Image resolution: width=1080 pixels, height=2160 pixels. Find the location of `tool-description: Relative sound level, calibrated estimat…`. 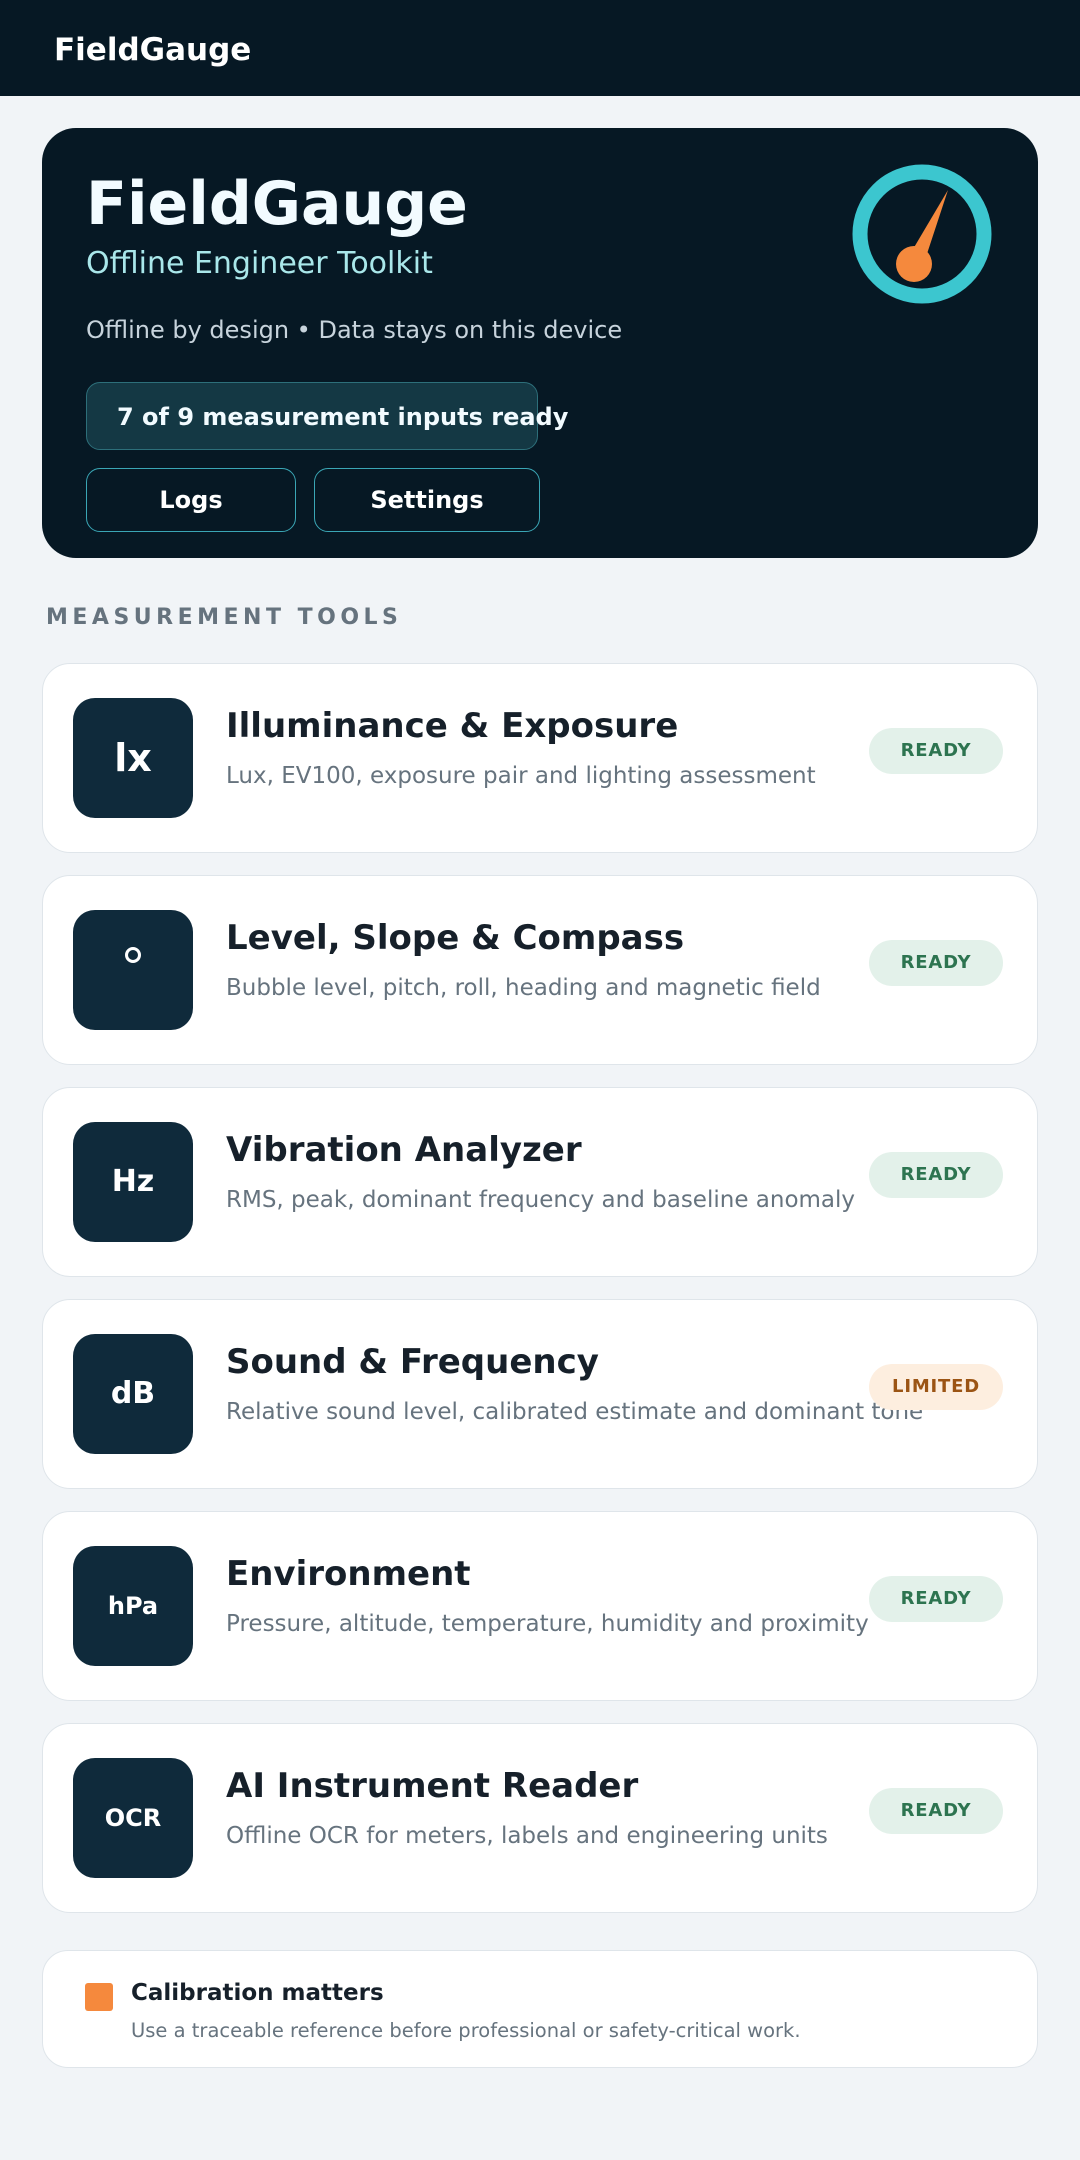

tool-description: Relative sound level, calibrated estimat… is located at coordinates (575, 1412).